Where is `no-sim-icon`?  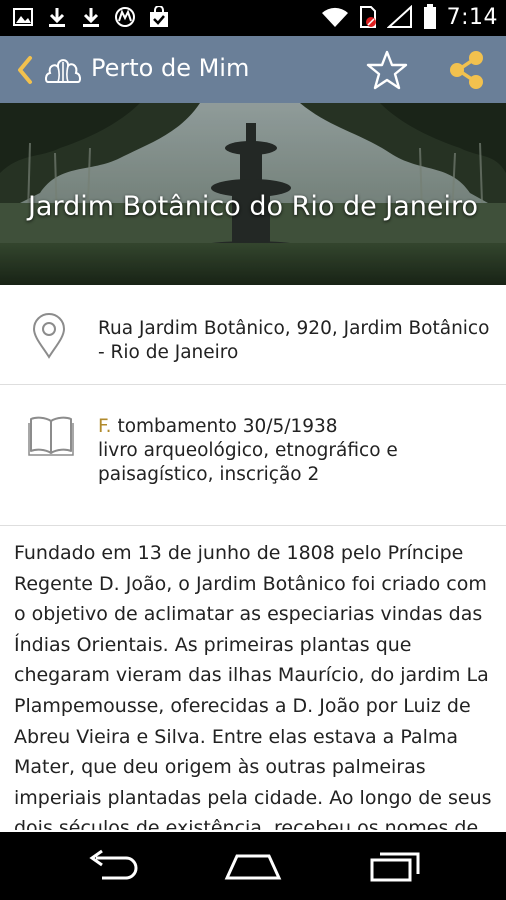
no-sim-icon is located at coordinates (367, 17).